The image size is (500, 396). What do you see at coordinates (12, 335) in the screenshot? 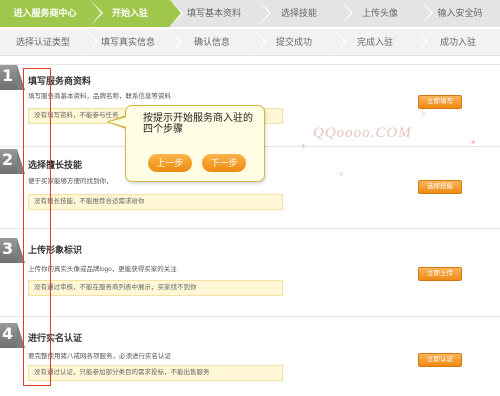
I see `step-number-badge: 4` at bounding box center [12, 335].